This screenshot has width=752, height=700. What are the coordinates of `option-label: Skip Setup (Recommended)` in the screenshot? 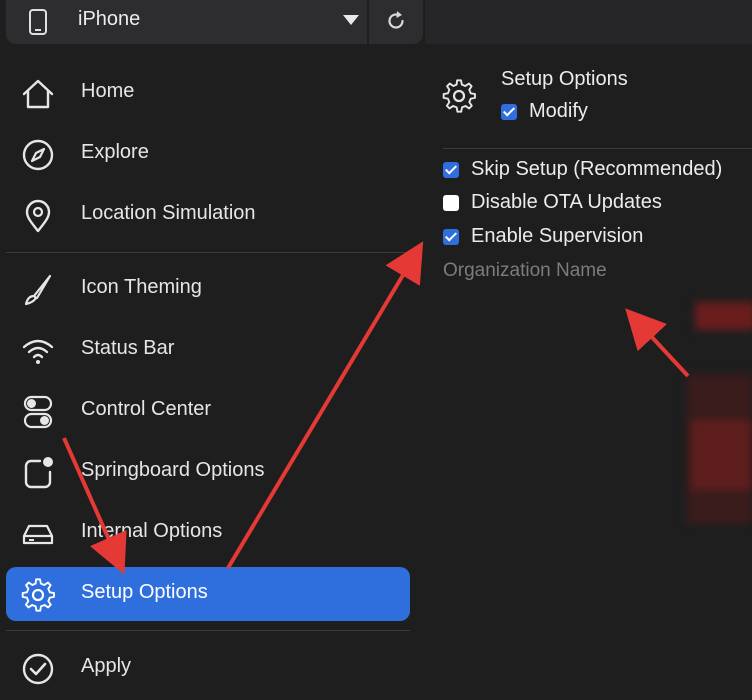 It's located at (597, 169).